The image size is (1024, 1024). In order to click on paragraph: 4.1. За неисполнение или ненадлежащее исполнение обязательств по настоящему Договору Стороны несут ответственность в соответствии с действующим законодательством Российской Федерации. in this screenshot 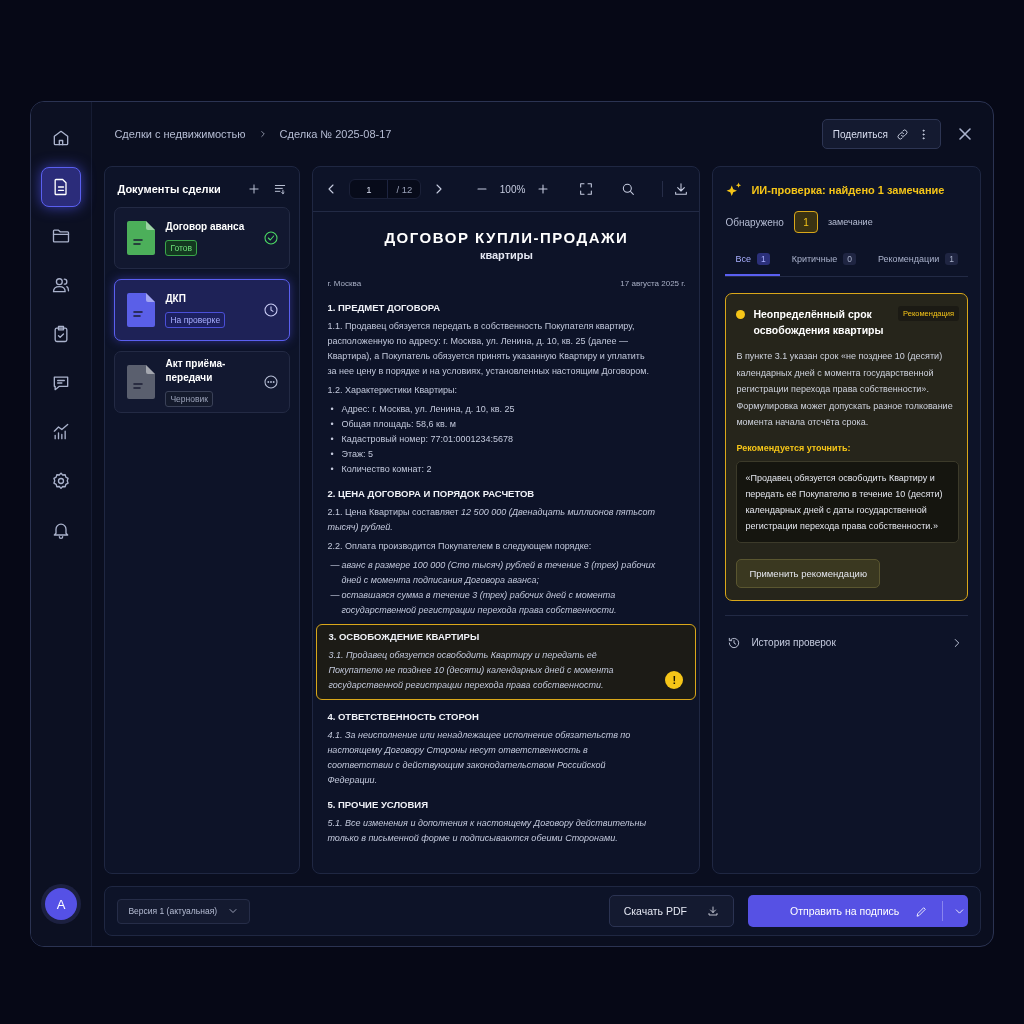, I will do `click(479, 758)`.